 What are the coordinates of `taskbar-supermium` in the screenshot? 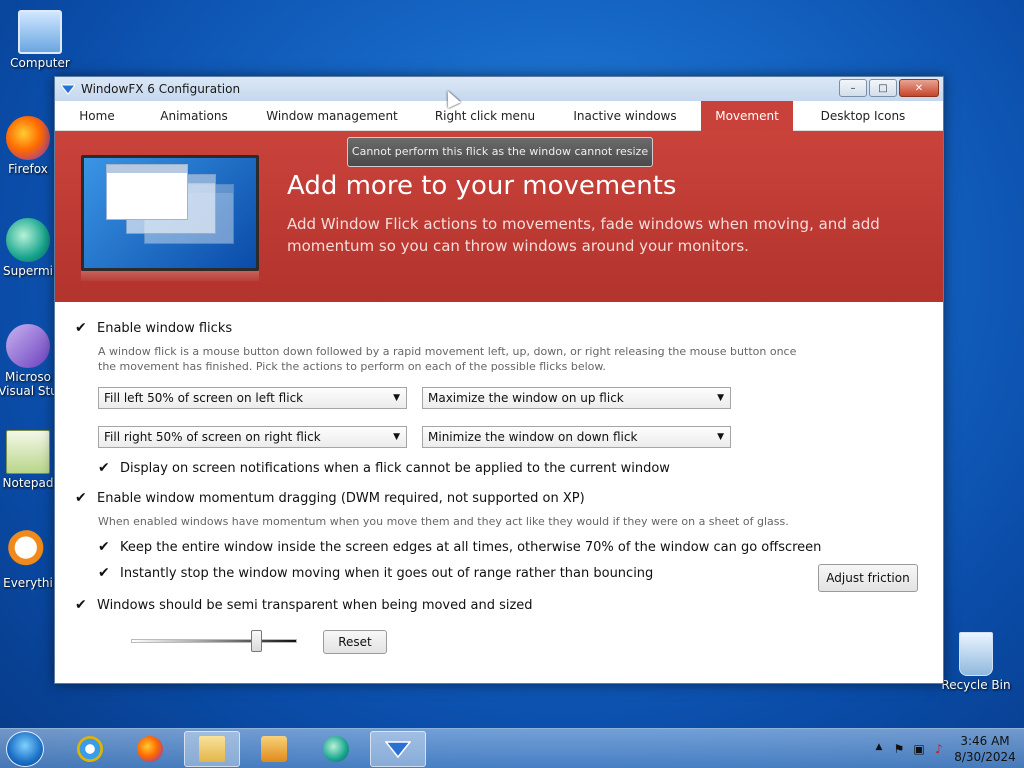 It's located at (336, 749).